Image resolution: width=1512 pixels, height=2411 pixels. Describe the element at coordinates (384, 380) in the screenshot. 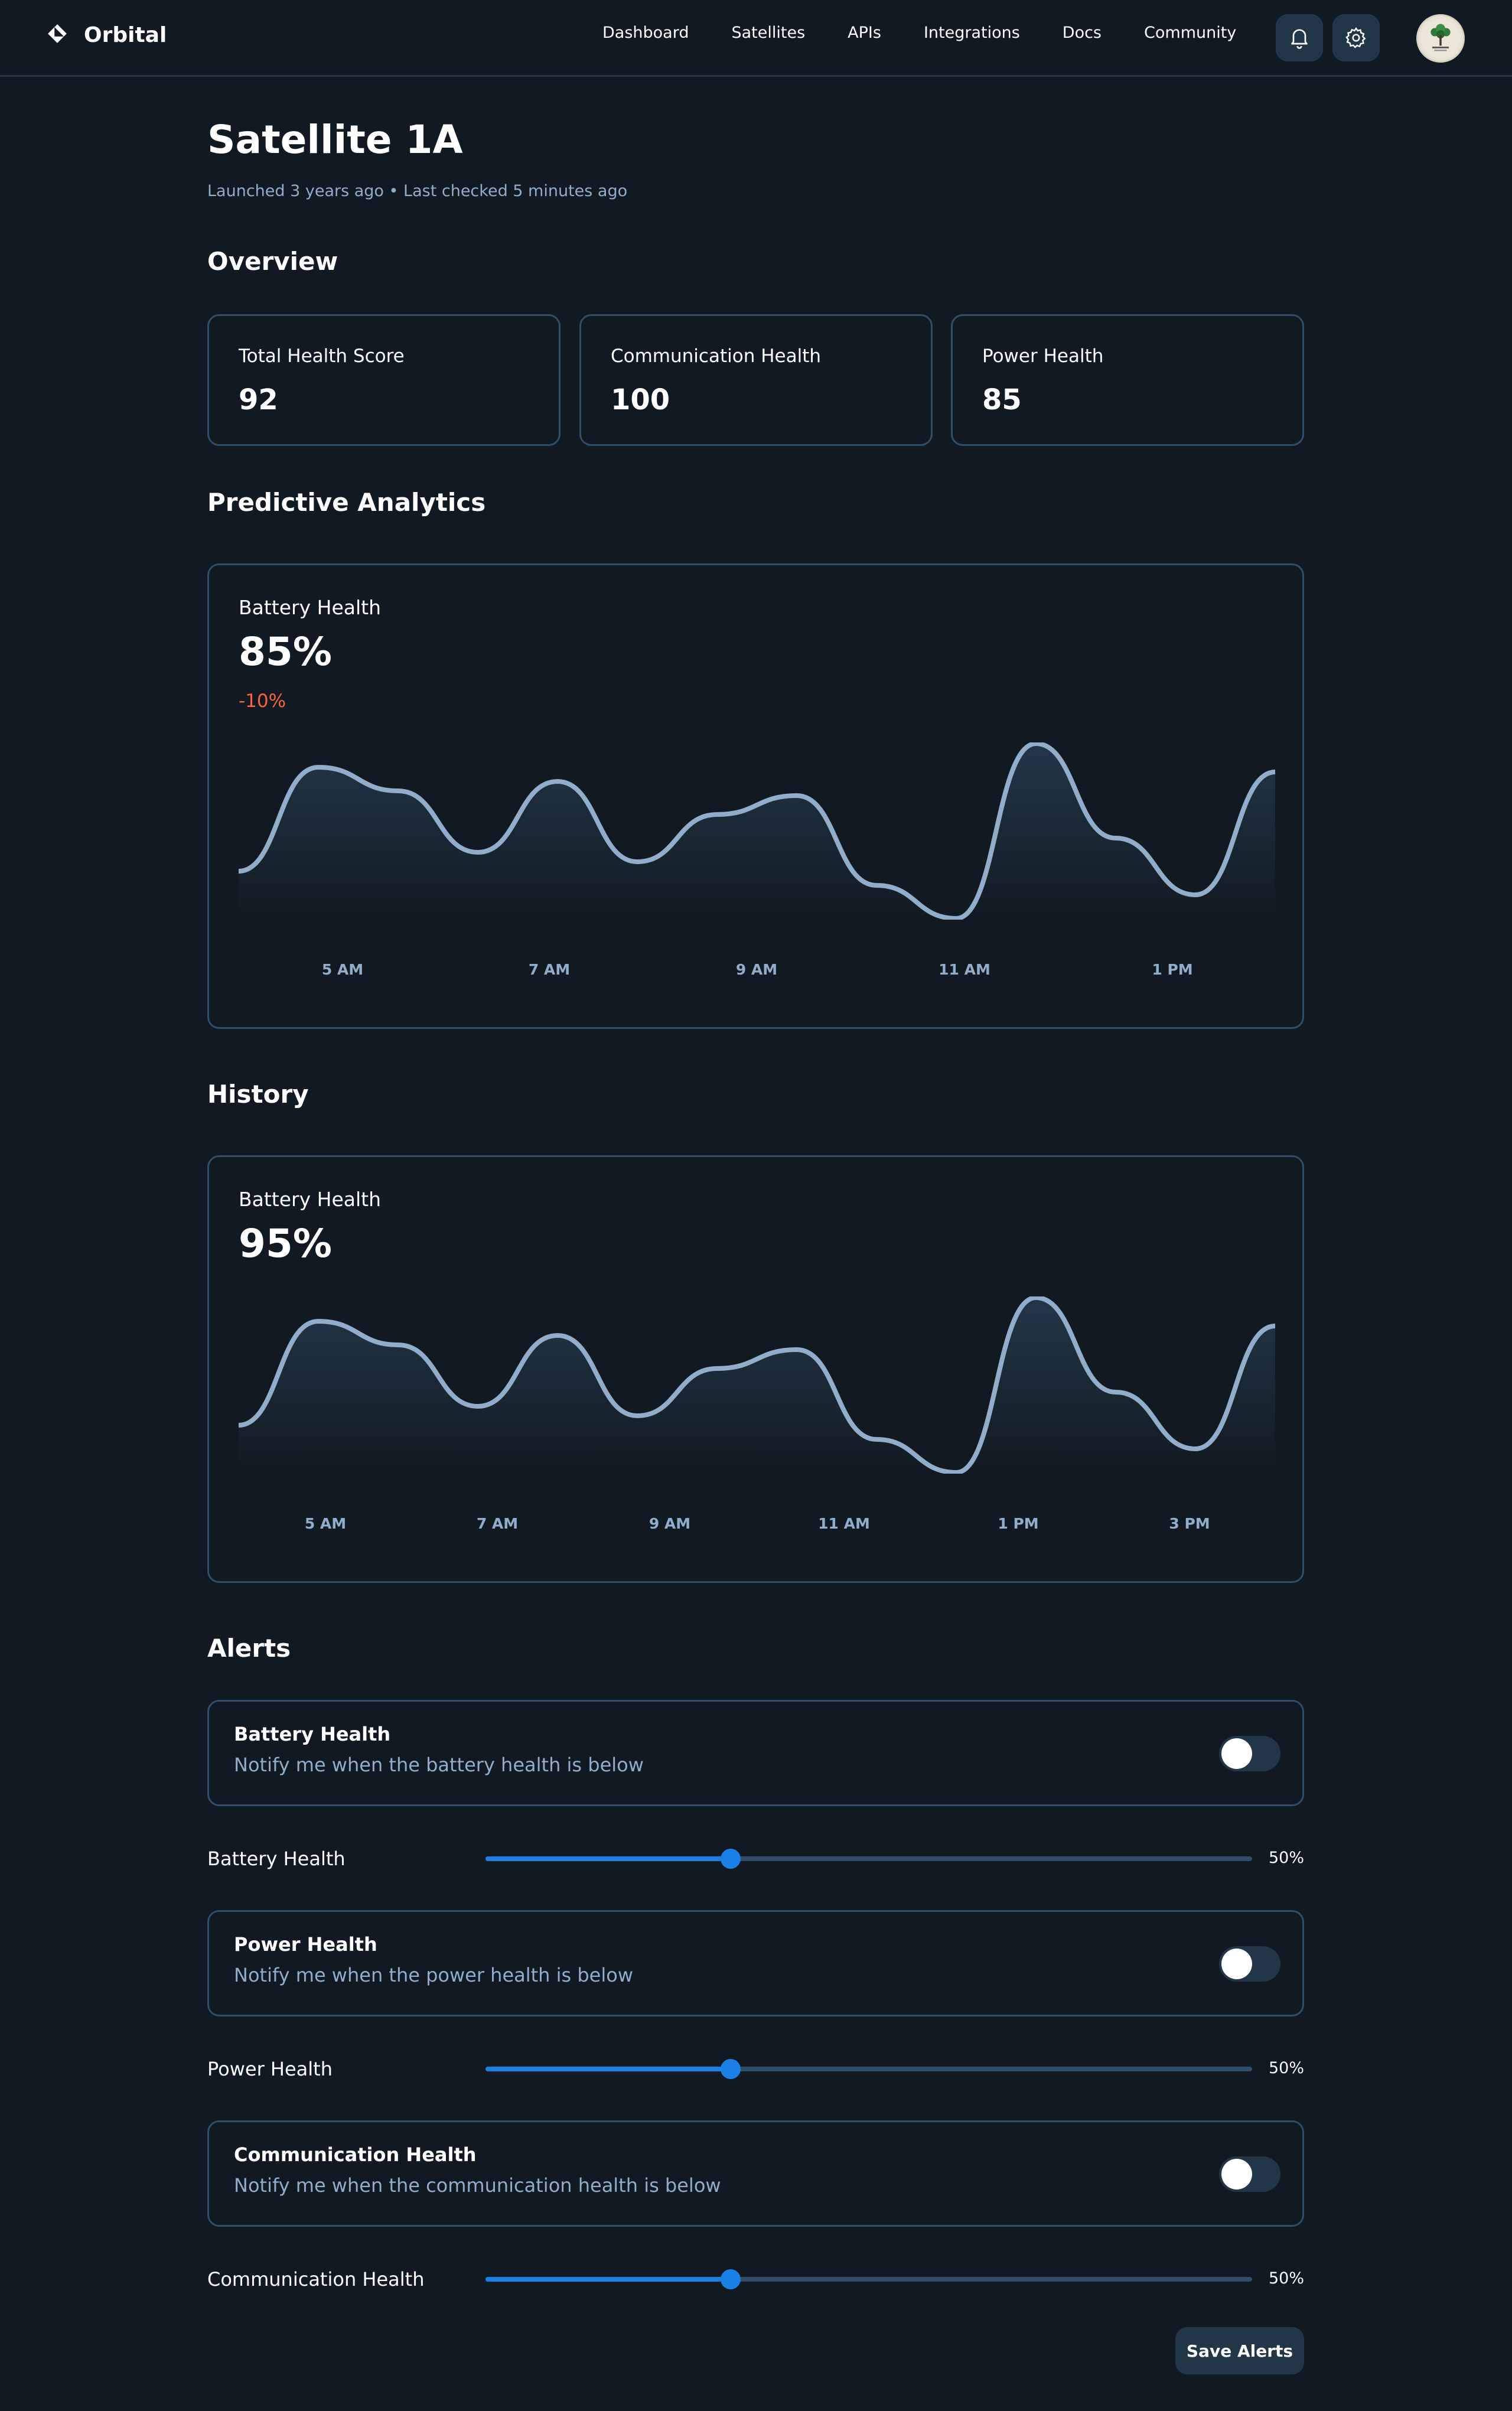

I see `stat-card-total-health: Total Health Score 92` at that location.